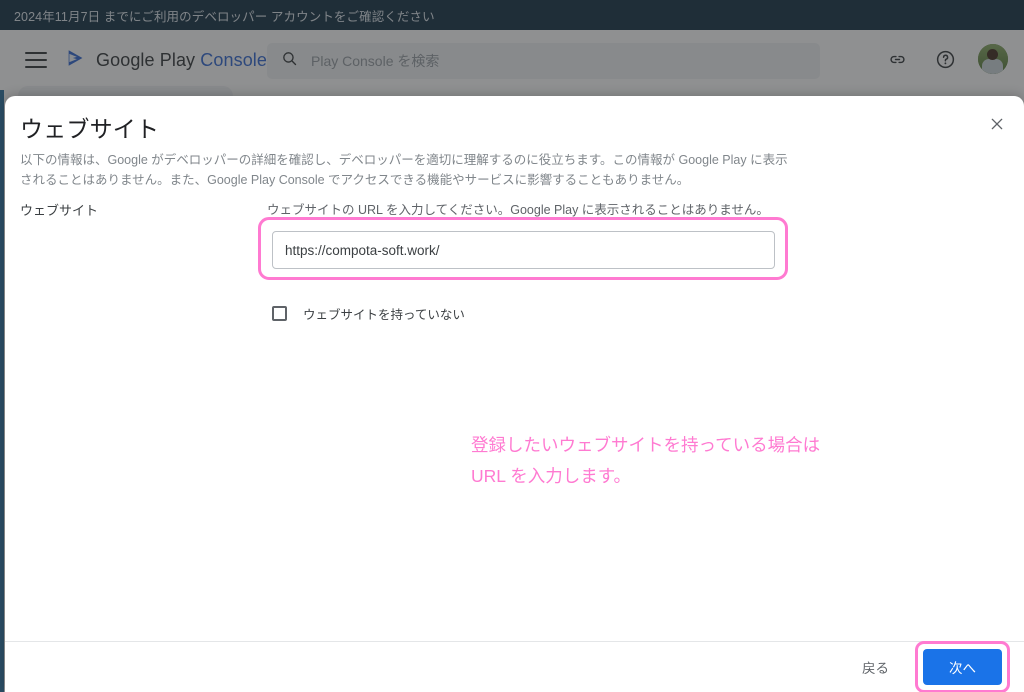 Image resolution: width=1024 pixels, height=692 pixels. Describe the element at coordinates (997, 124) in the screenshot. I see `close-icon` at that location.